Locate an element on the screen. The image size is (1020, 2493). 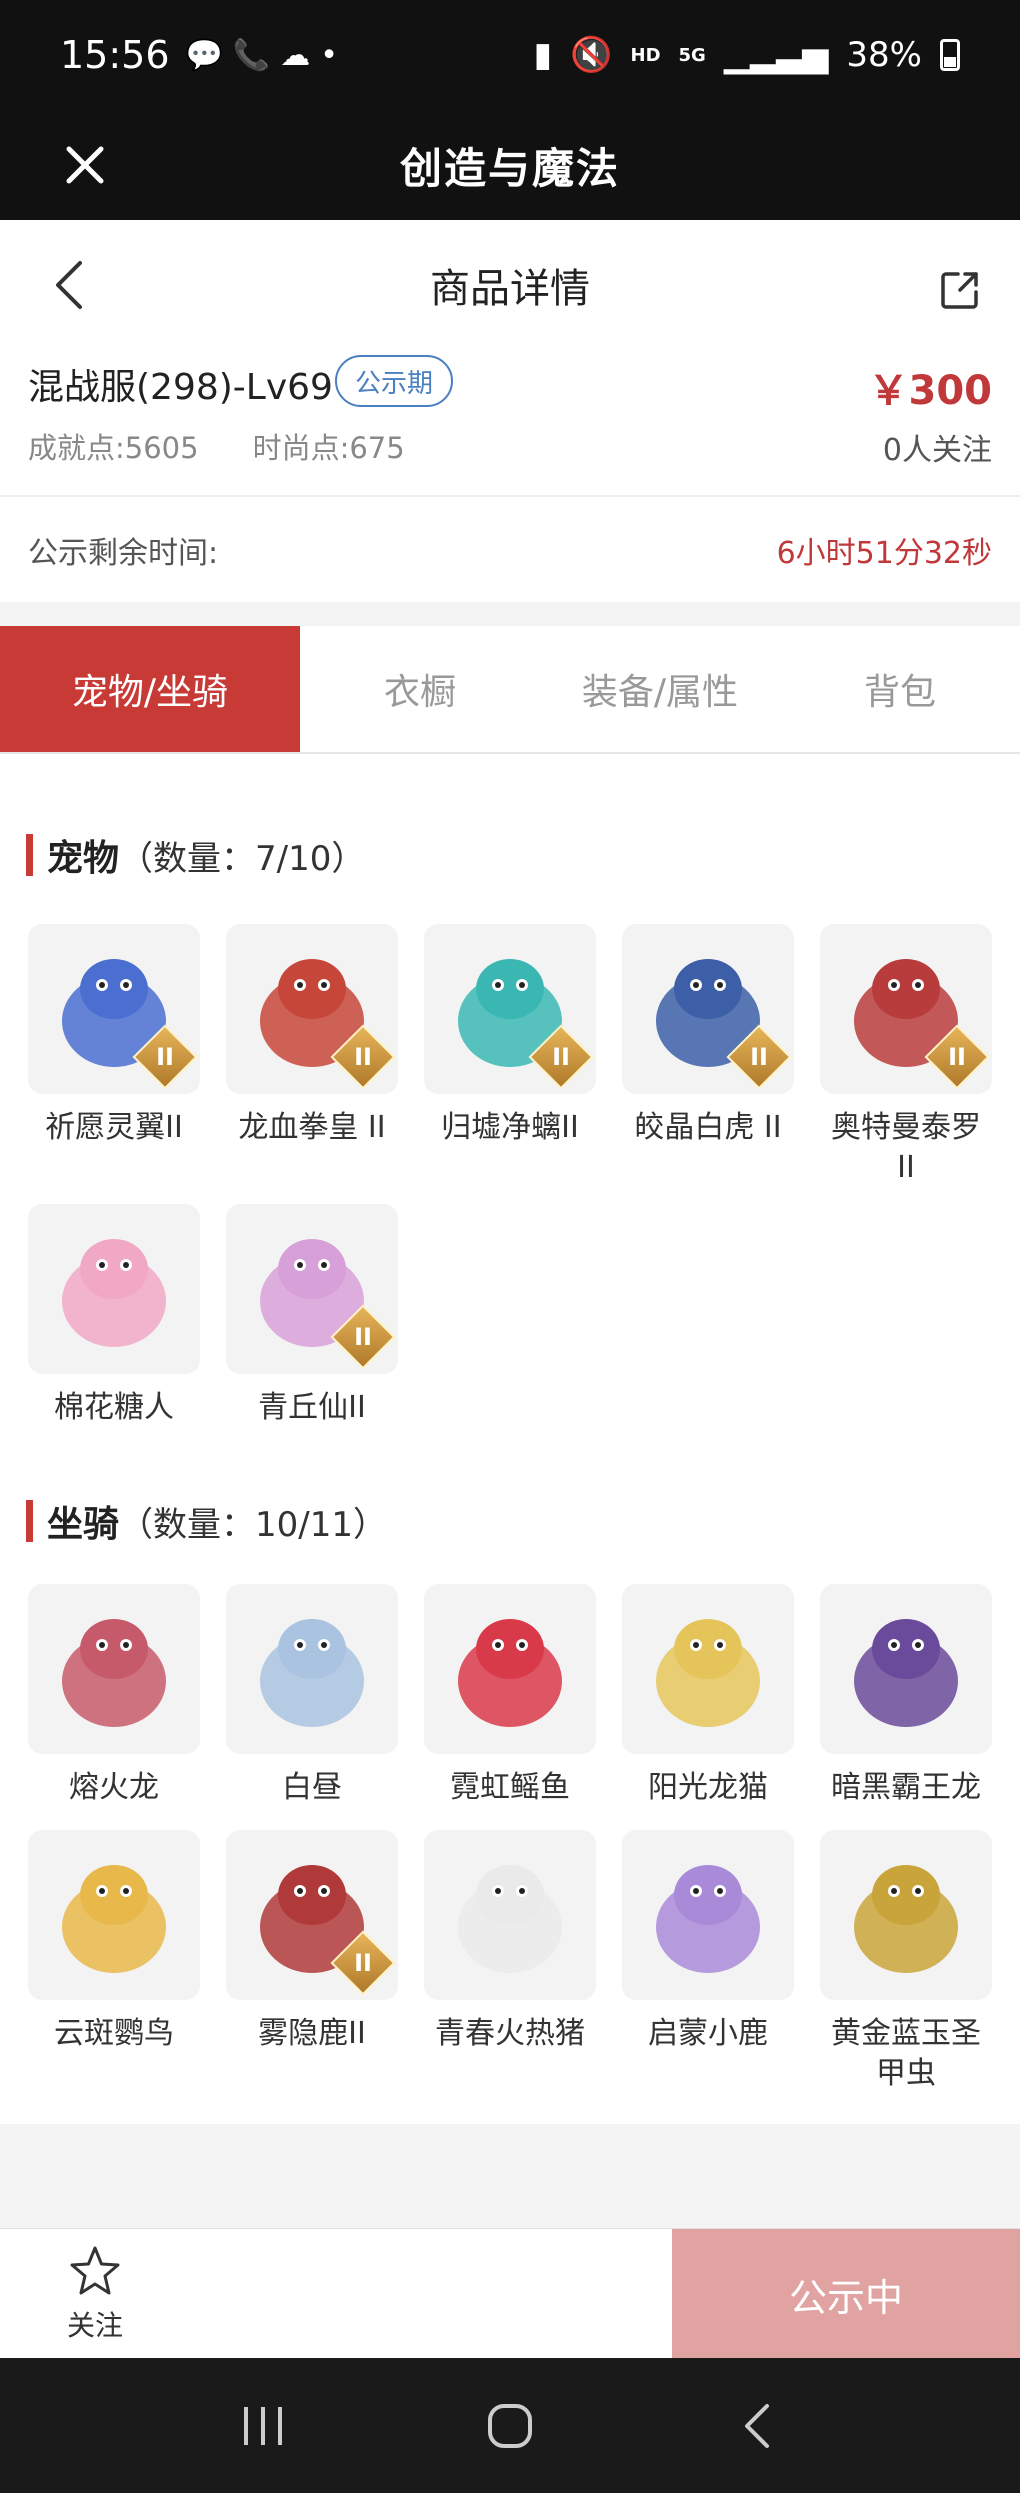
detail-tabs: 宠物/坐骑 衣橱 装备/属性 背包 is located at coordinates (510, 690).